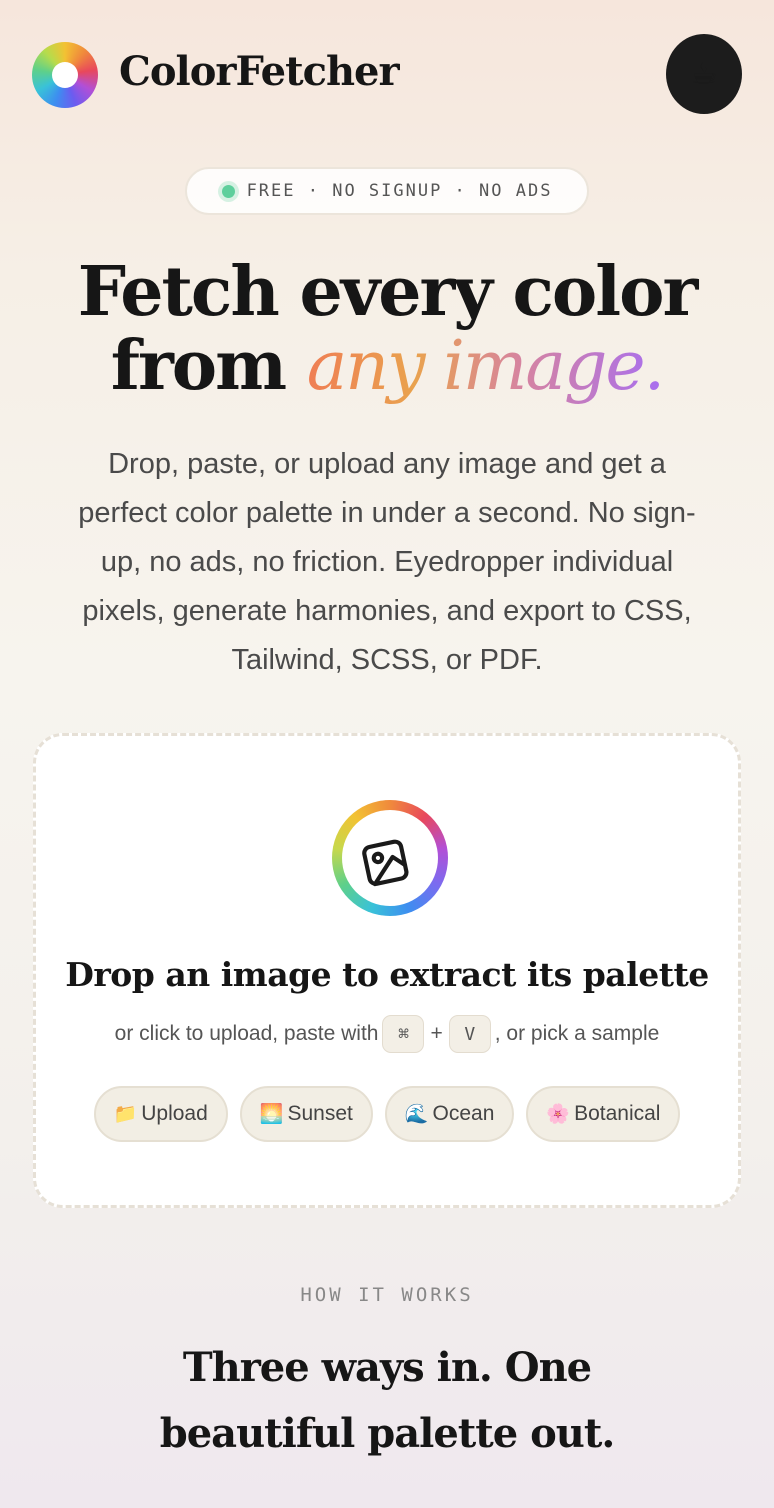 The width and height of the screenshot is (774, 1508). Describe the element at coordinates (416, 1114) in the screenshot. I see `wave-icon: 🌊` at that location.